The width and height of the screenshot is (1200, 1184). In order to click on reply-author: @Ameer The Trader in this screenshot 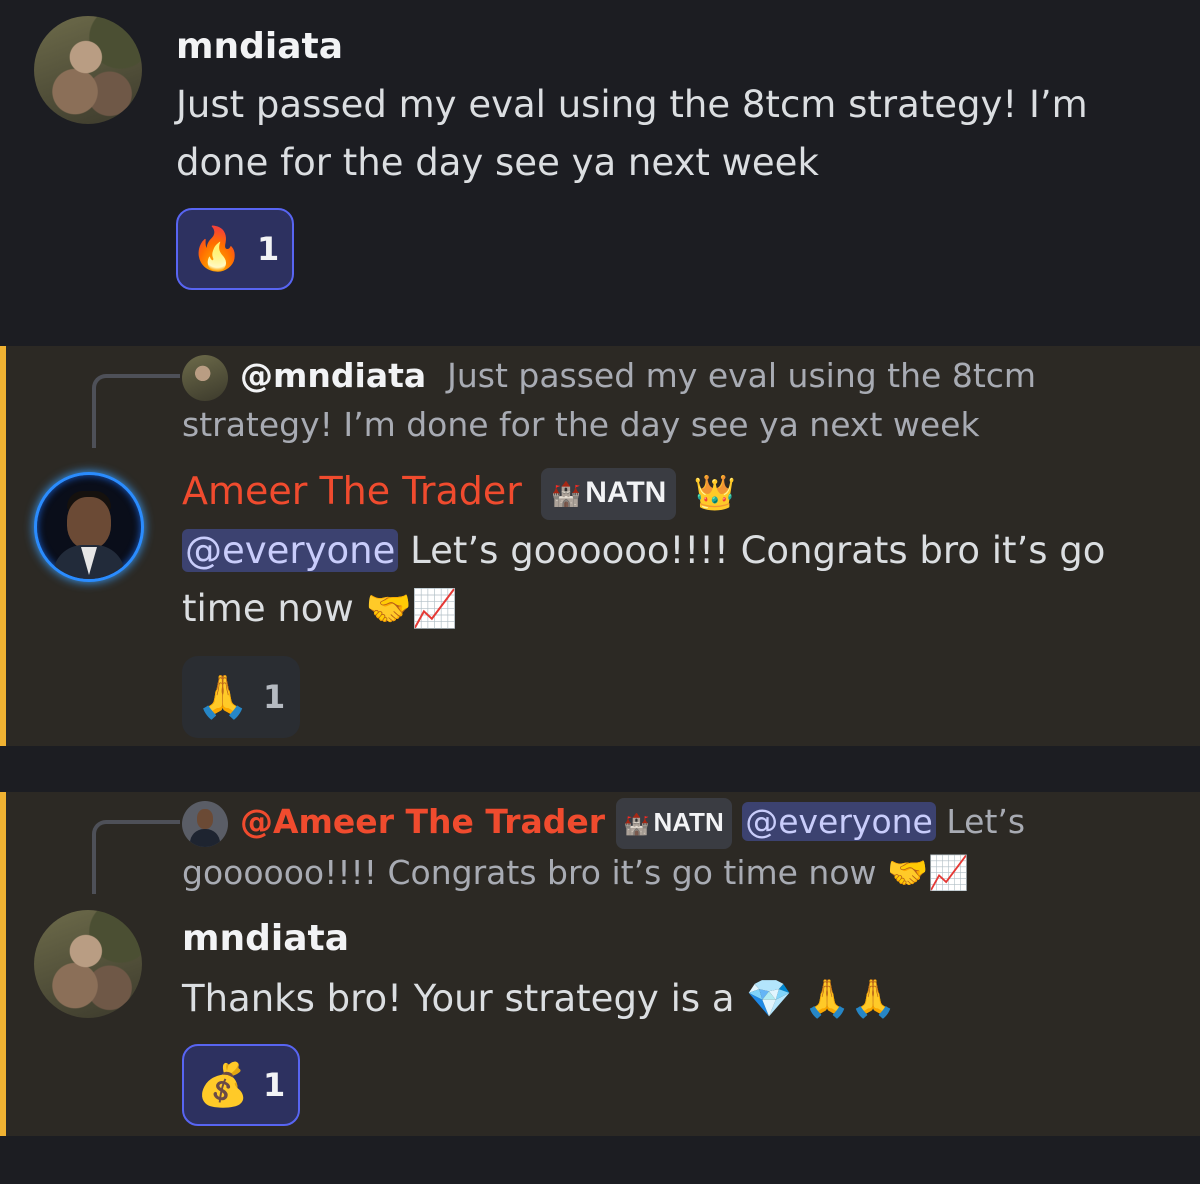, I will do `click(422, 821)`.